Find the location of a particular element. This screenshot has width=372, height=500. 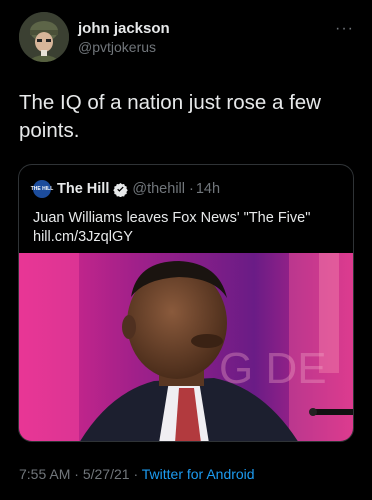

quote-time: 14h is located at coordinates (208, 189).